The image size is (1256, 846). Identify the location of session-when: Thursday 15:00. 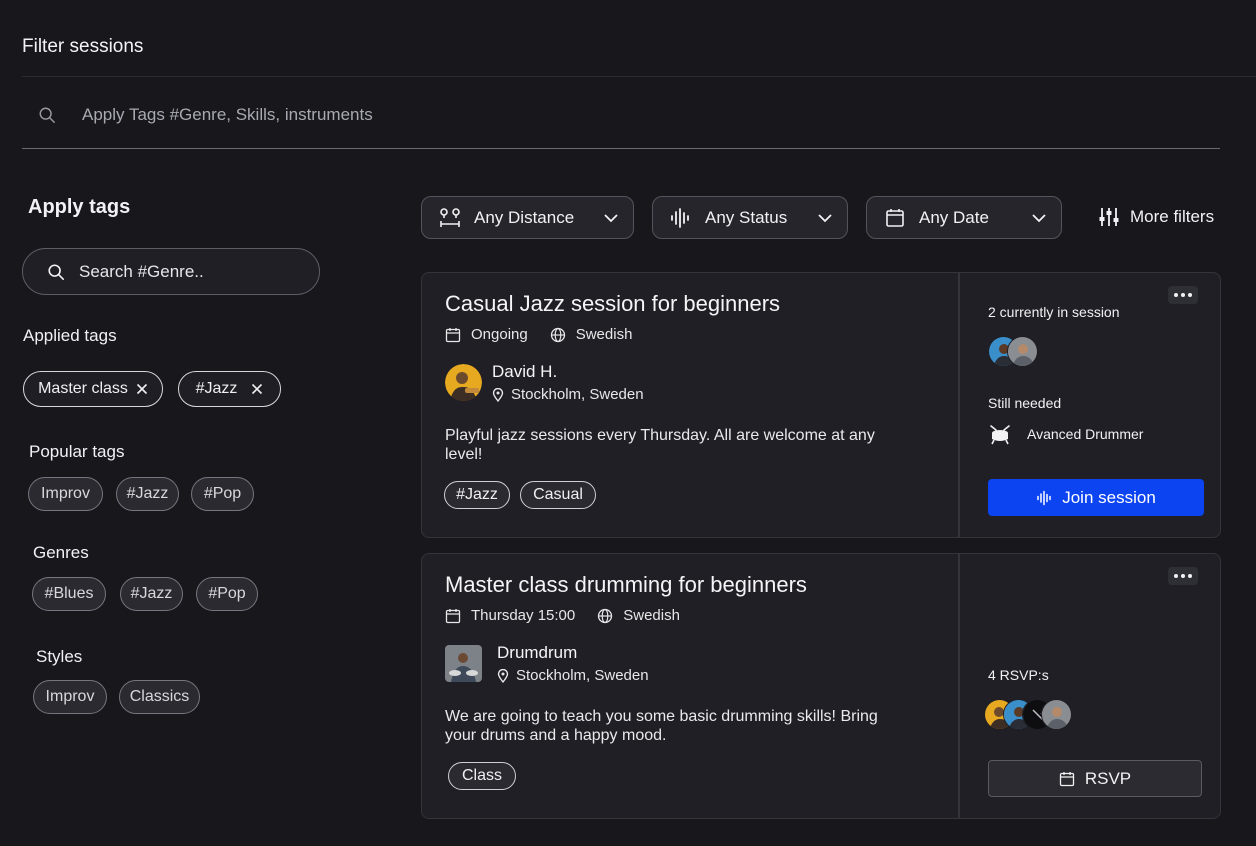
(523, 615).